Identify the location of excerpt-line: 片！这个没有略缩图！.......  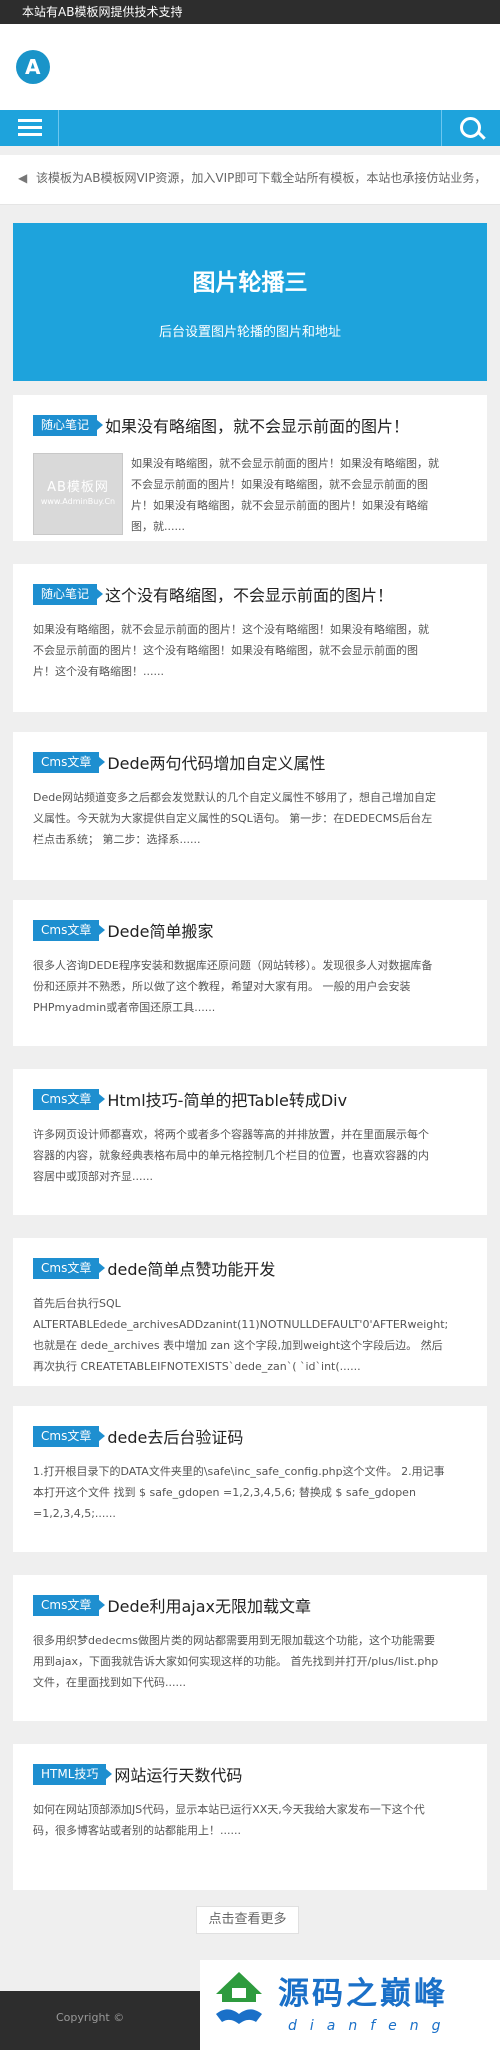
(98, 671).